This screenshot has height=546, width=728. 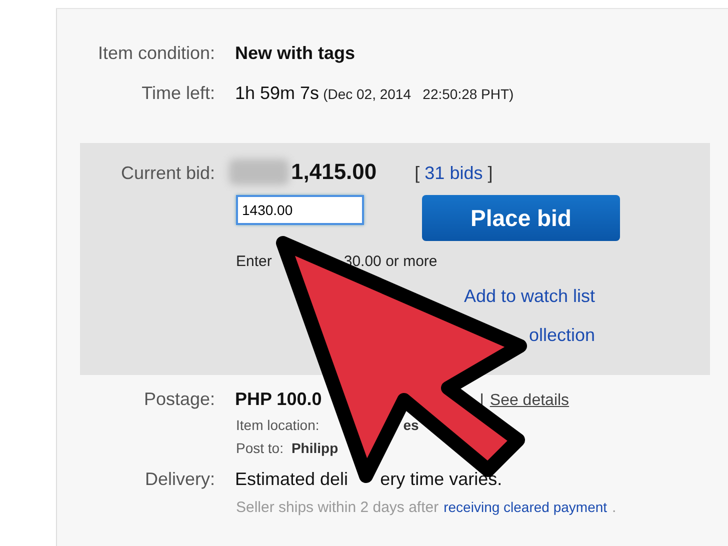 What do you see at coordinates (337, 507) in the screenshot?
I see `shipping-note: Seller ships within 2 days after` at bounding box center [337, 507].